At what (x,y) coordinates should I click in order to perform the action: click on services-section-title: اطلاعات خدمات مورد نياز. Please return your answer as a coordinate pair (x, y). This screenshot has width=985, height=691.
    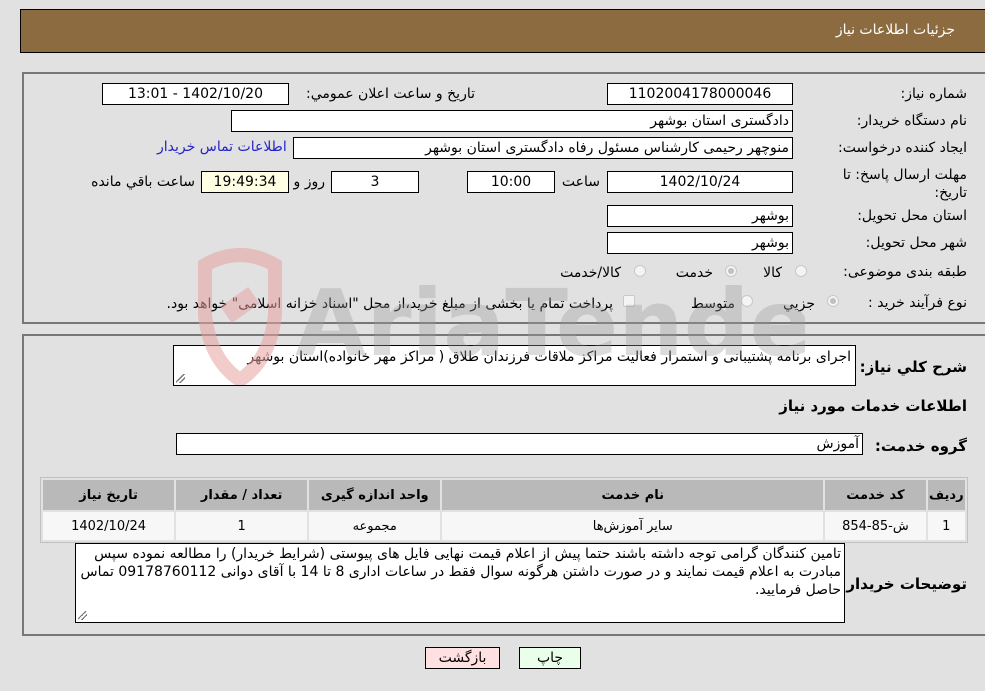
    Looking at the image, I should click on (873, 406).